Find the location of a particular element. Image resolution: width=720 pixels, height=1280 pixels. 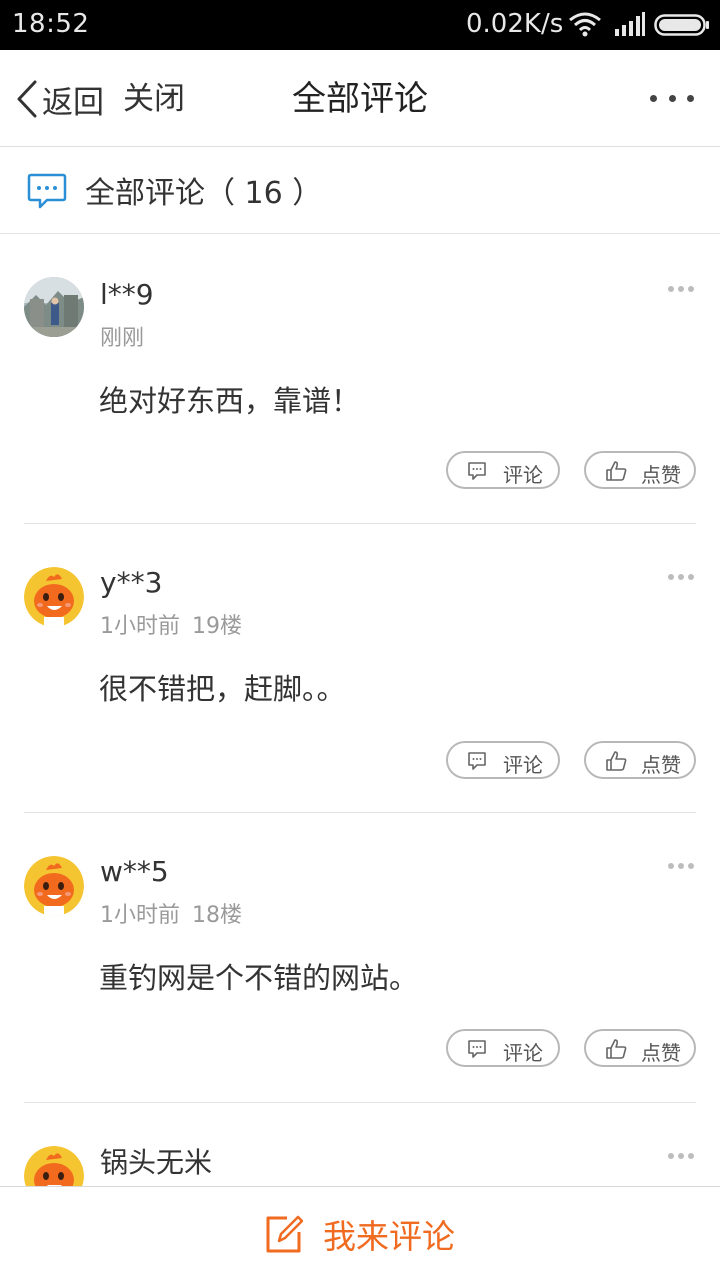

comment-text: 重钓网是个不错的网站。 is located at coordinates (259, 978).